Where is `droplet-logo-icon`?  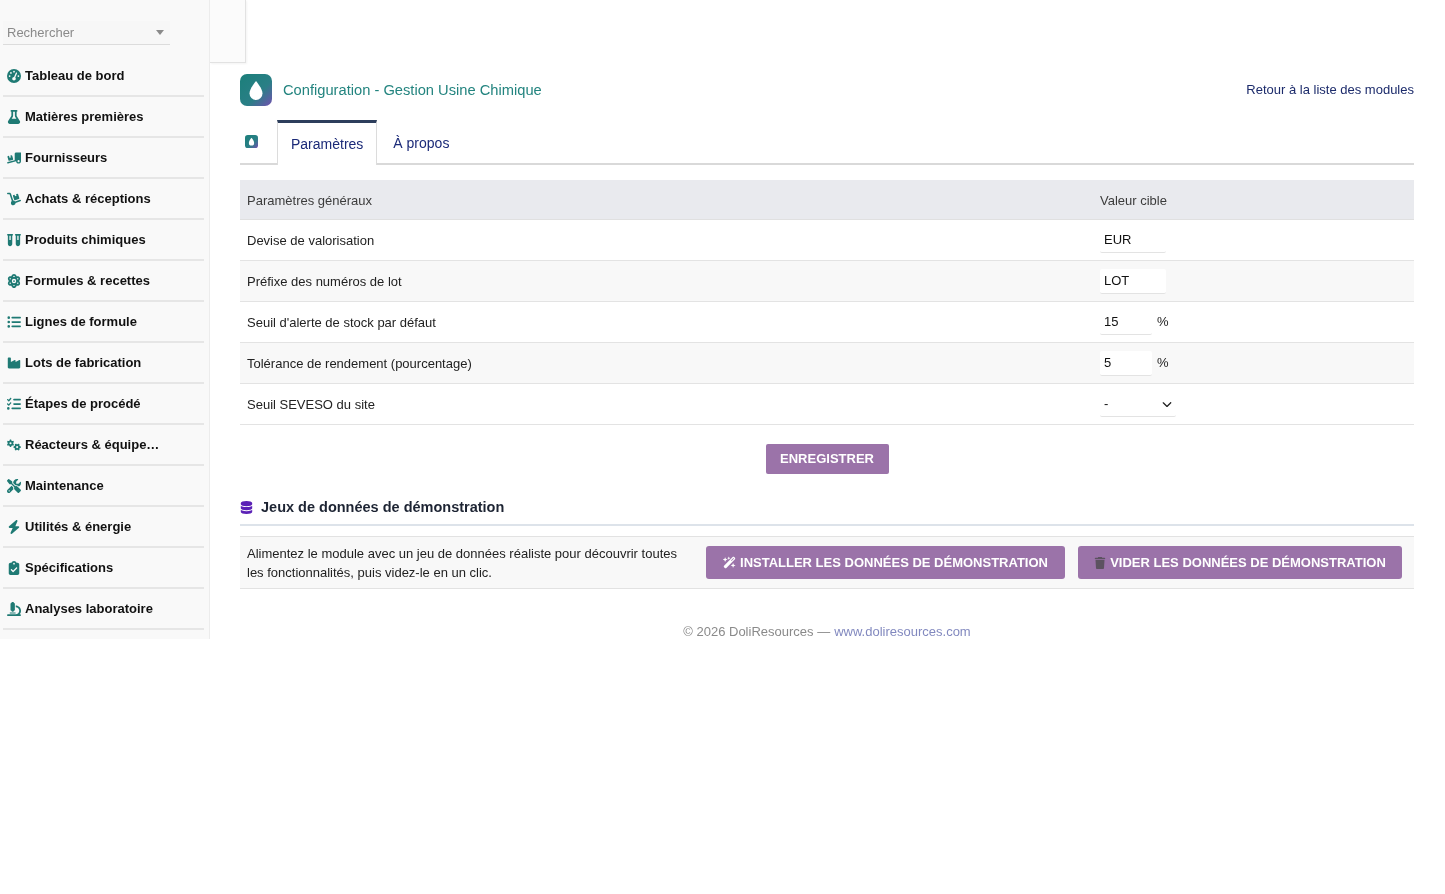 droplet-logo-icon is located at coordinates (256, 90).